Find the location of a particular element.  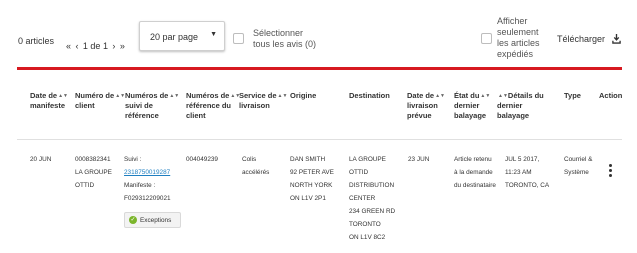

select-all-checkbox is located at coordinates (238, 38).